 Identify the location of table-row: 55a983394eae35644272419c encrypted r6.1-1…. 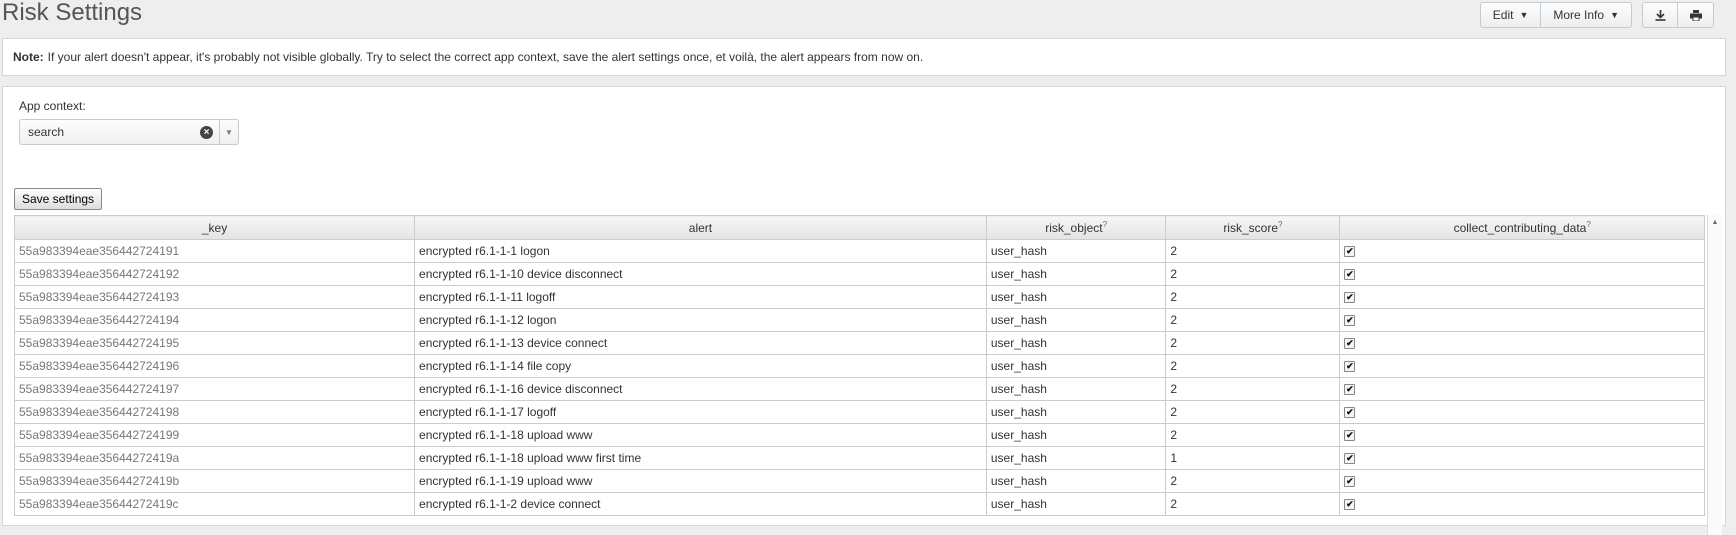
(859, 504).